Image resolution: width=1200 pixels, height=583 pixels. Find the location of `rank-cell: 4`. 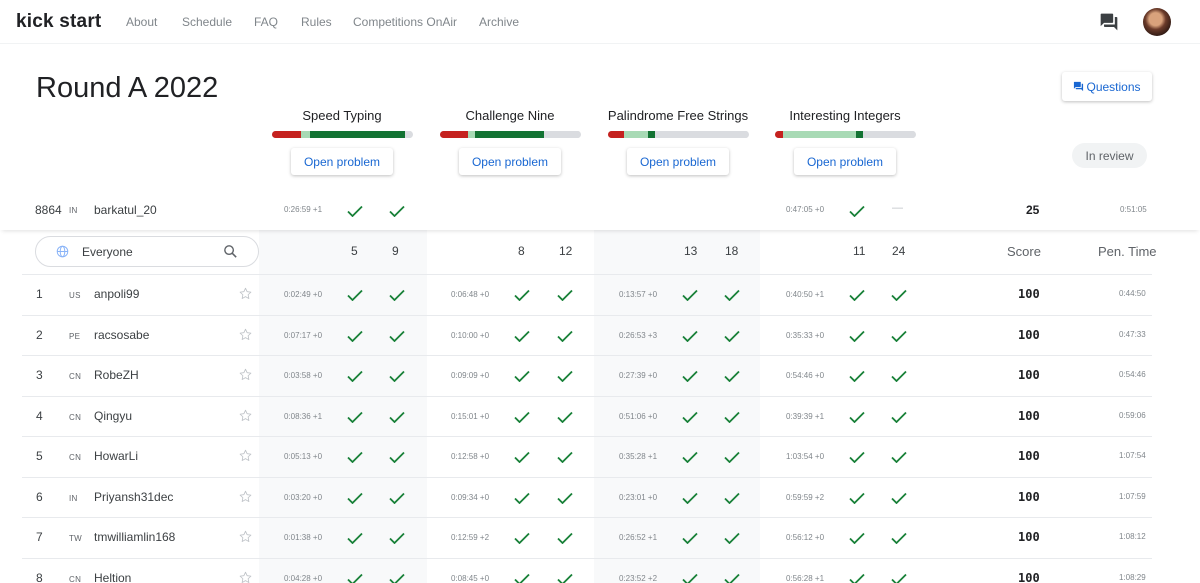

rank-cell: 4 is located at coordinates (39, 416).